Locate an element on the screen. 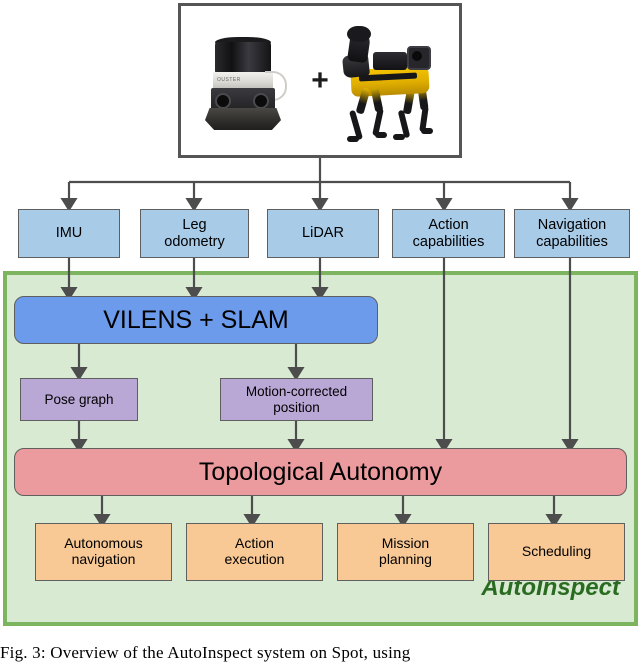 The image size is (640, 664). node-mission-planning: Mission planning is located at coordinates (405, 552).